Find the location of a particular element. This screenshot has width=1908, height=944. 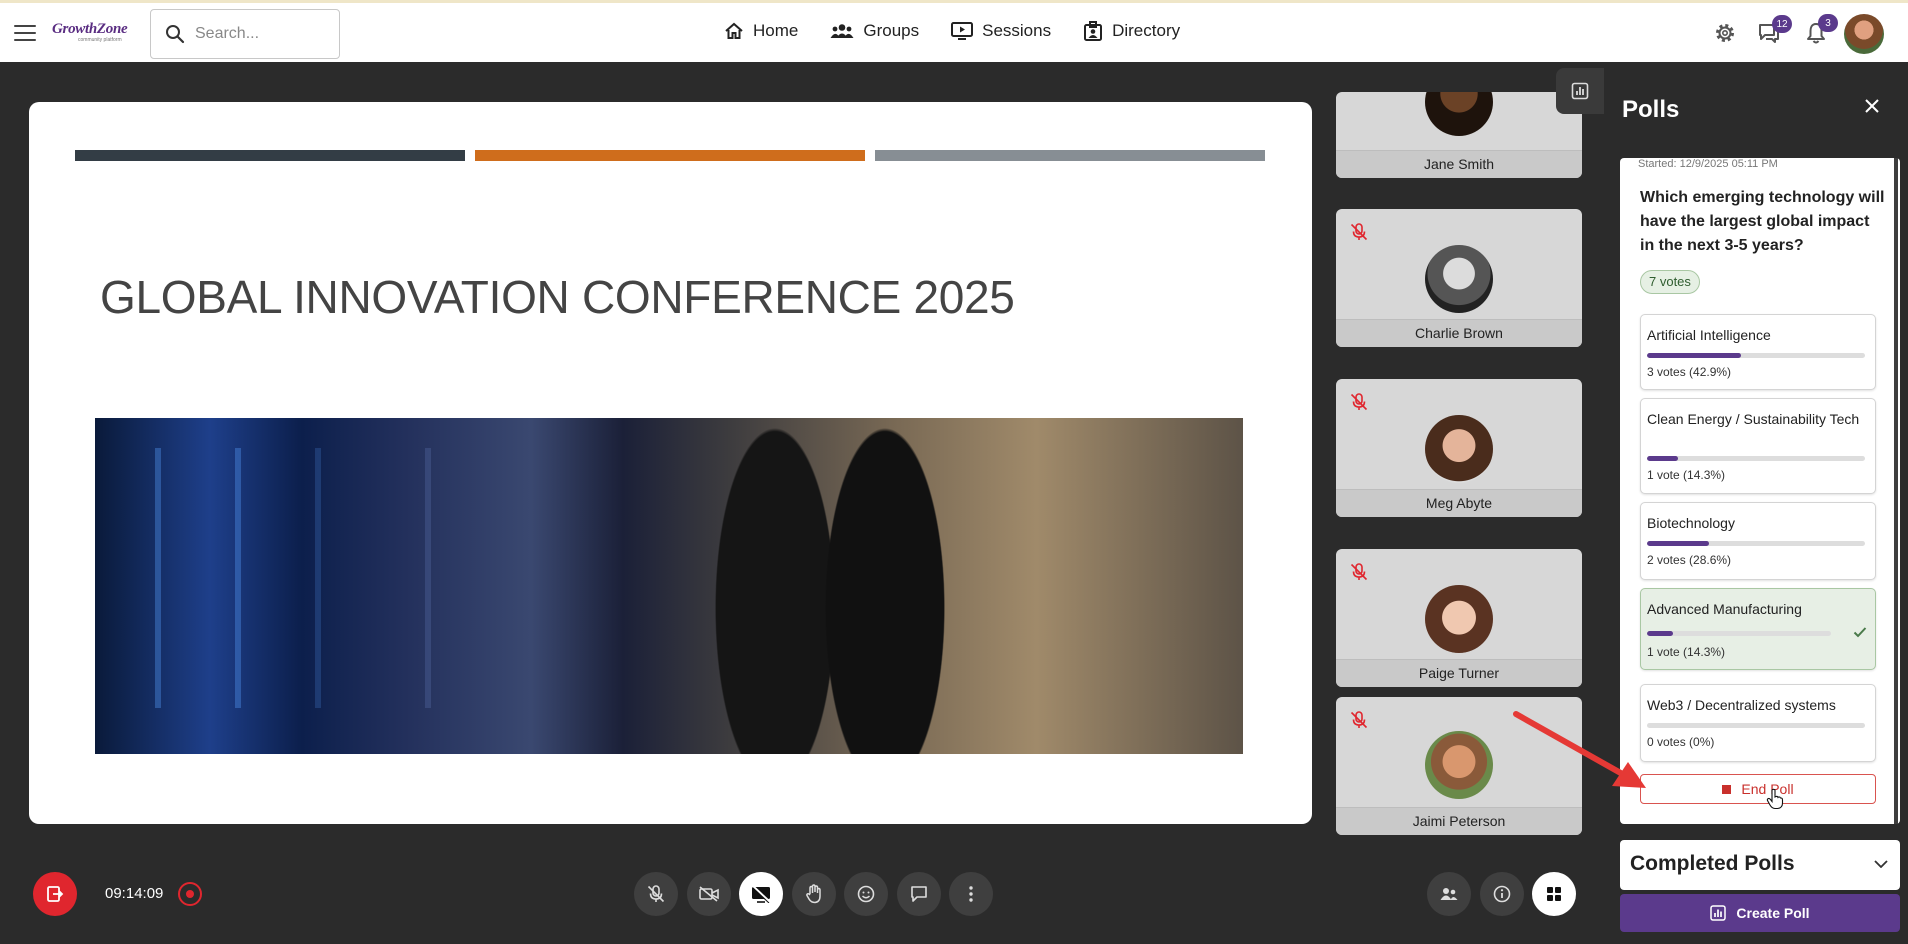

poll-option-label: Clean Energy / Sustainability Tech is located at coordinates (1753, 419).